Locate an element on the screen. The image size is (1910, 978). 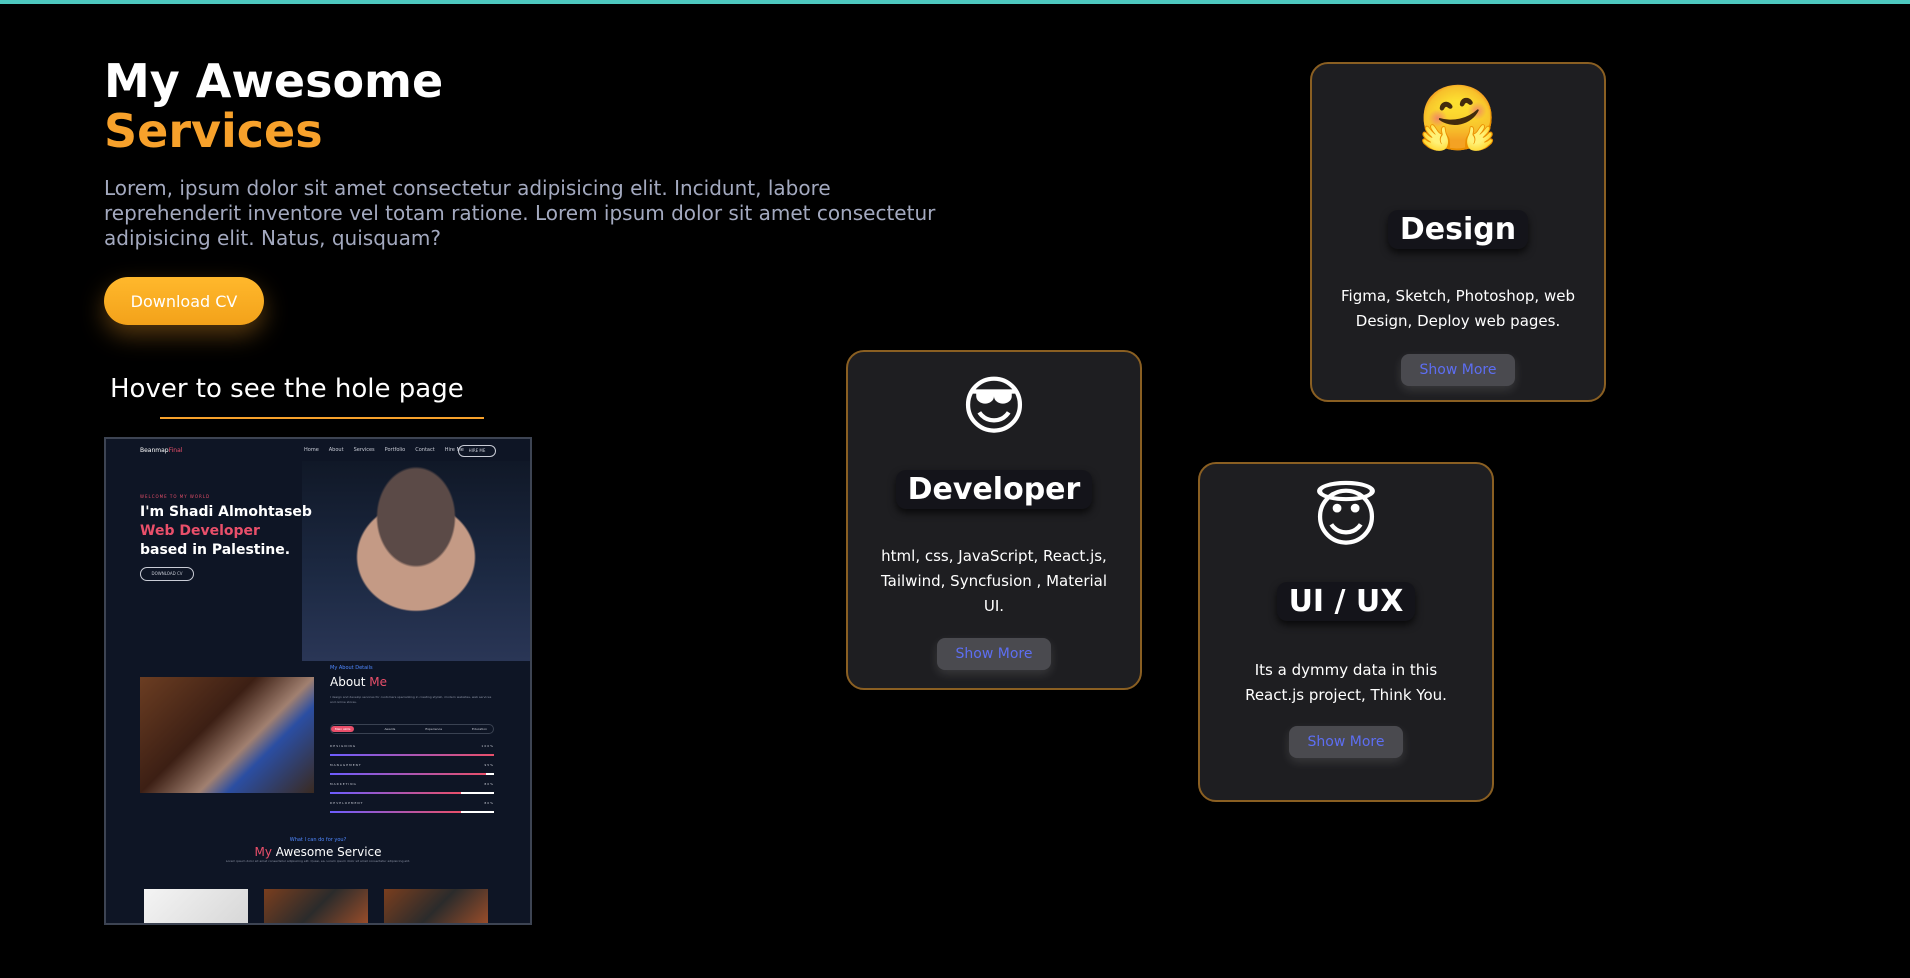
preview-nav-link: Services is located at coordinates (364, 450).